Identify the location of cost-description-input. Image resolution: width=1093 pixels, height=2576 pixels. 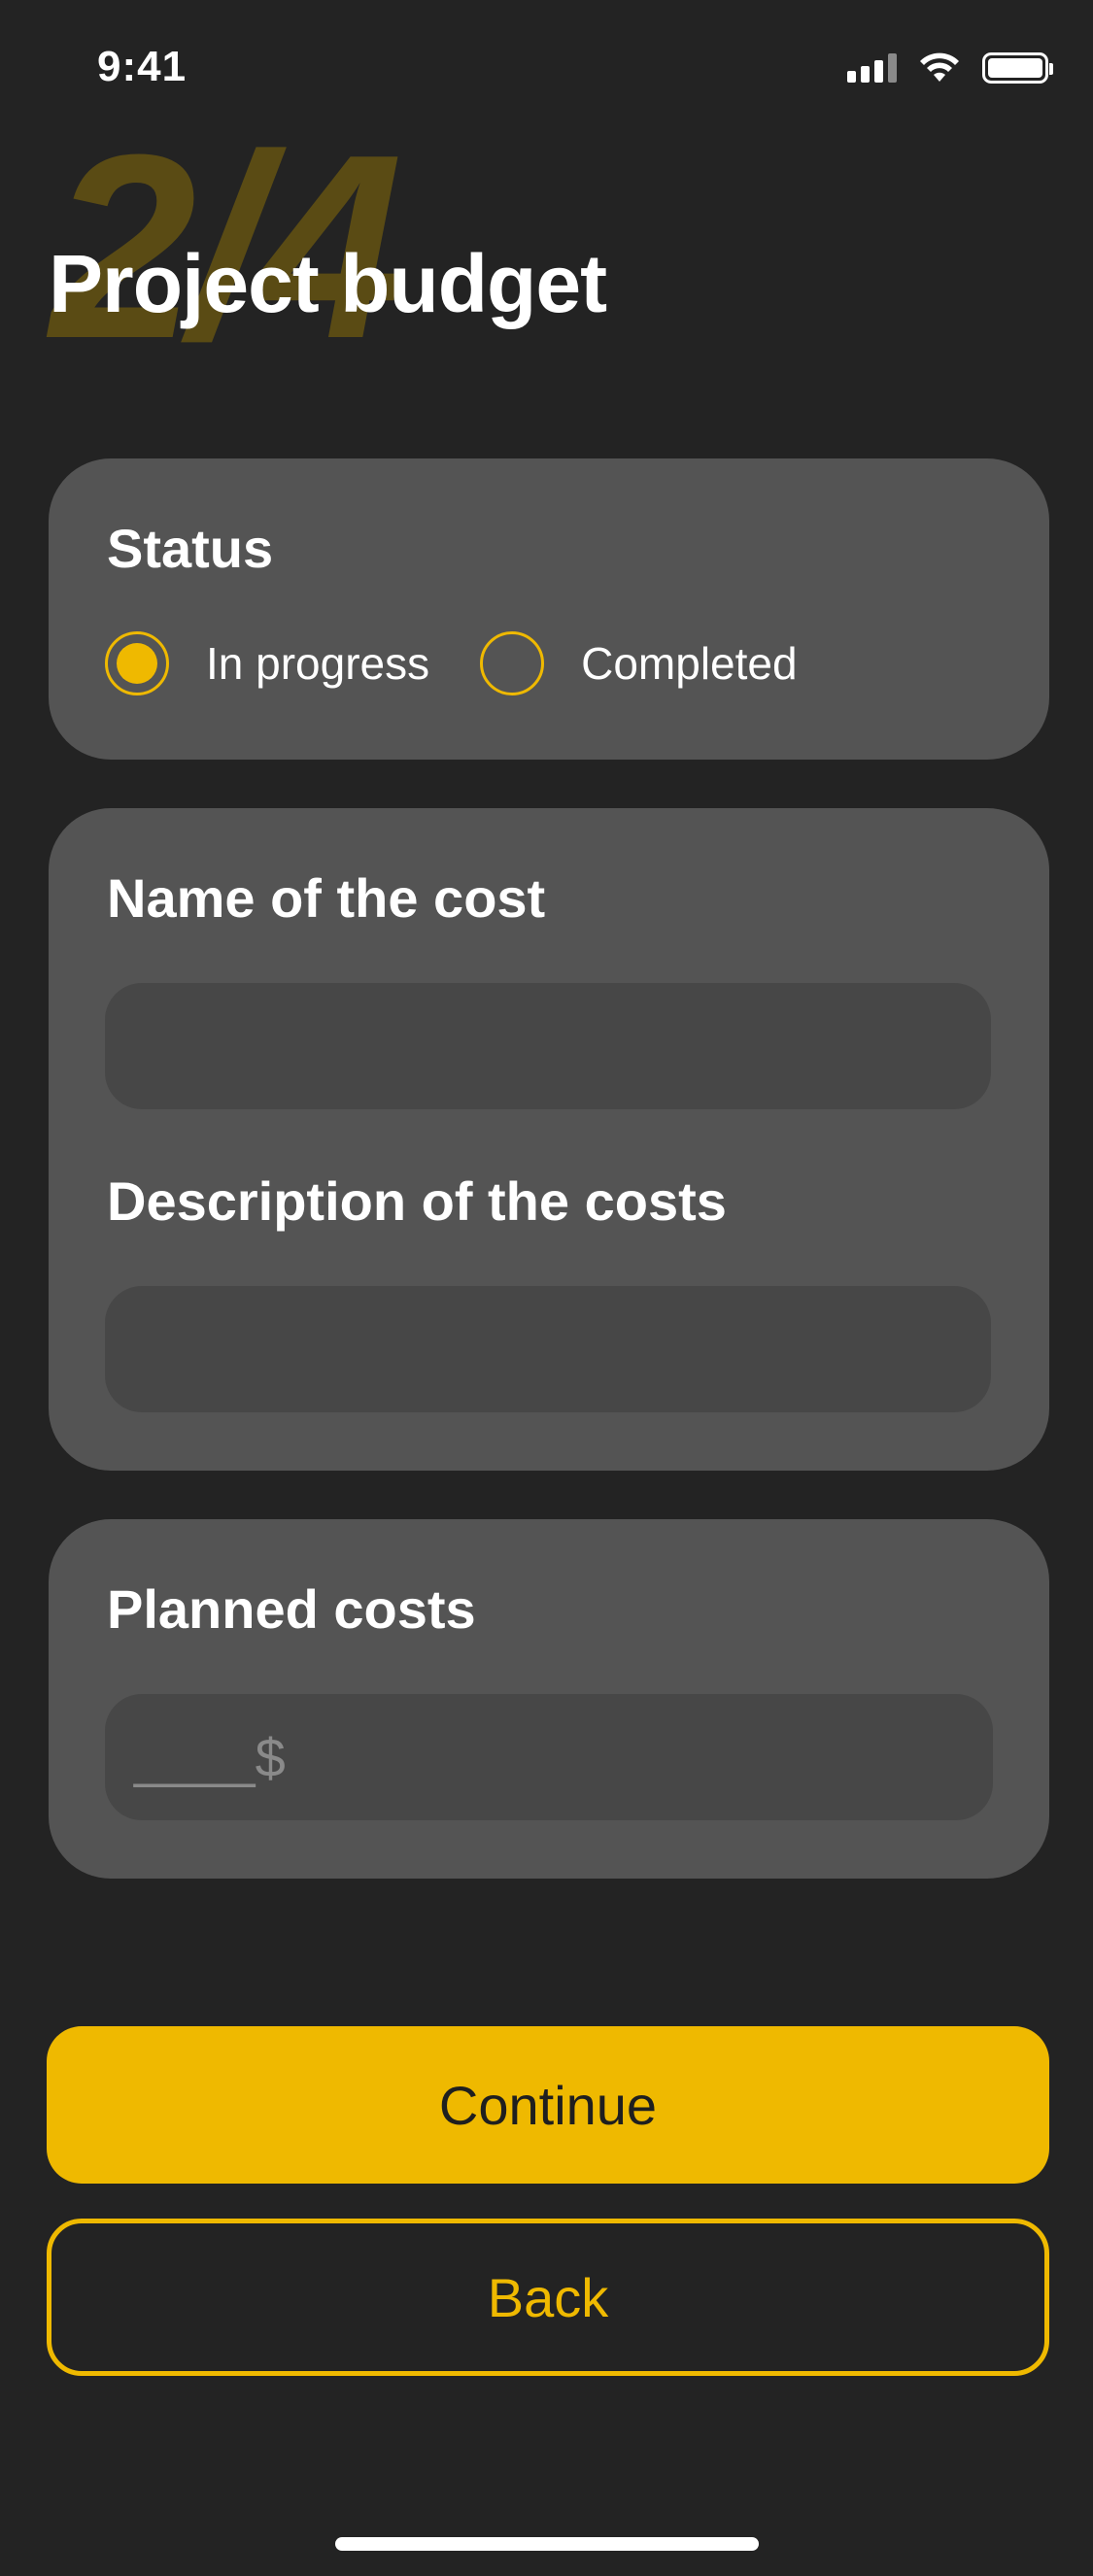
(548, 1349).